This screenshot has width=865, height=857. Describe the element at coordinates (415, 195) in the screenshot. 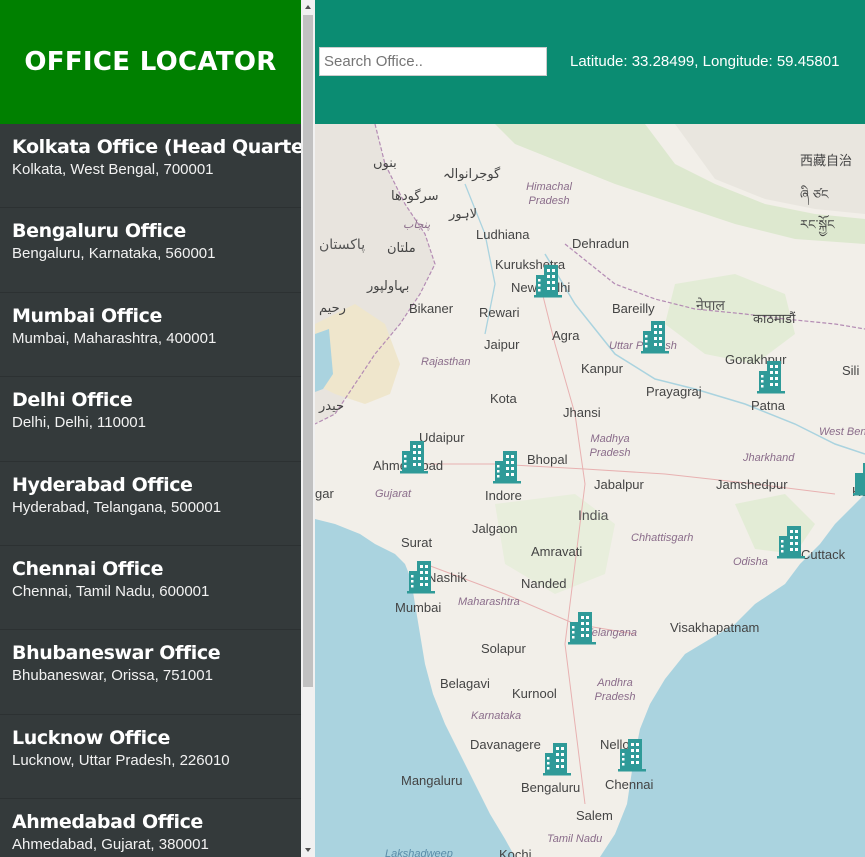

I see `map-label: سرگودھا` at that location.